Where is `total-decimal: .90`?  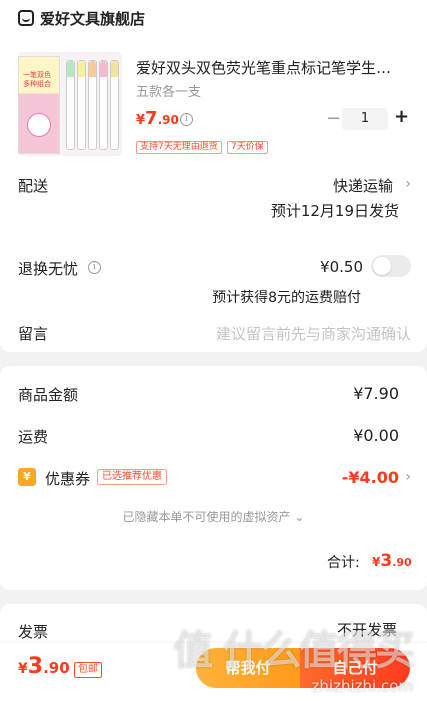
total-decimal: .90 is located at coordinates (402, 562).